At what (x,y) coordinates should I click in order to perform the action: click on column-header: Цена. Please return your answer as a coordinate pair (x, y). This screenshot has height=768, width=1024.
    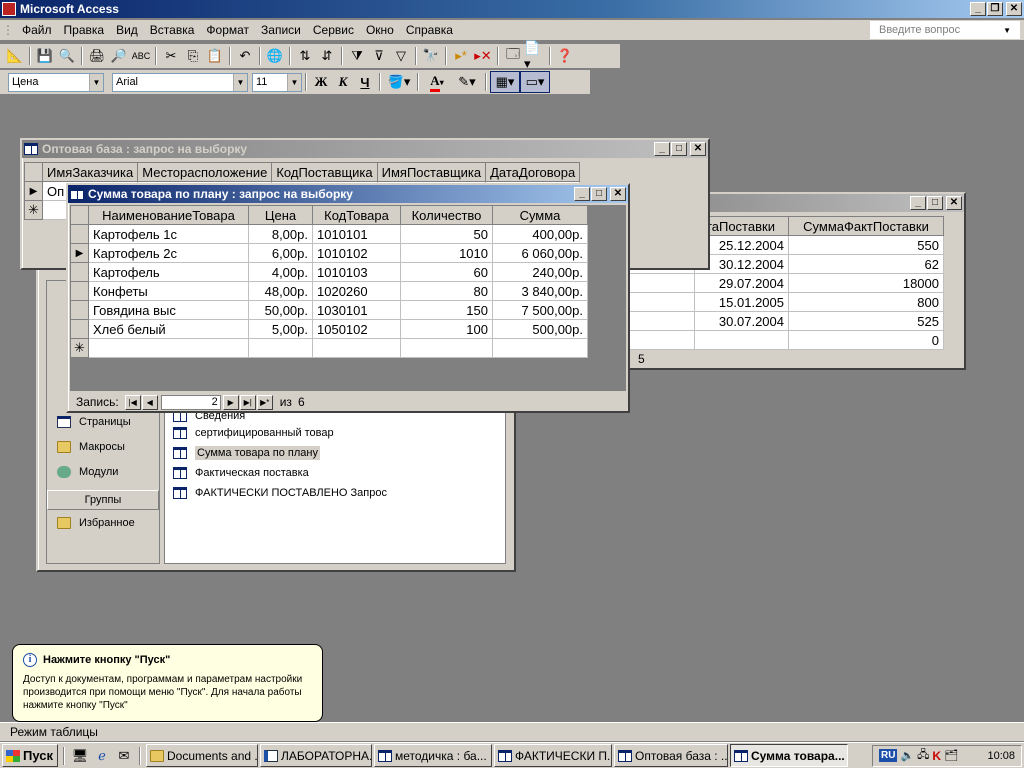
    Looking at the image, I should click on (280, 215).